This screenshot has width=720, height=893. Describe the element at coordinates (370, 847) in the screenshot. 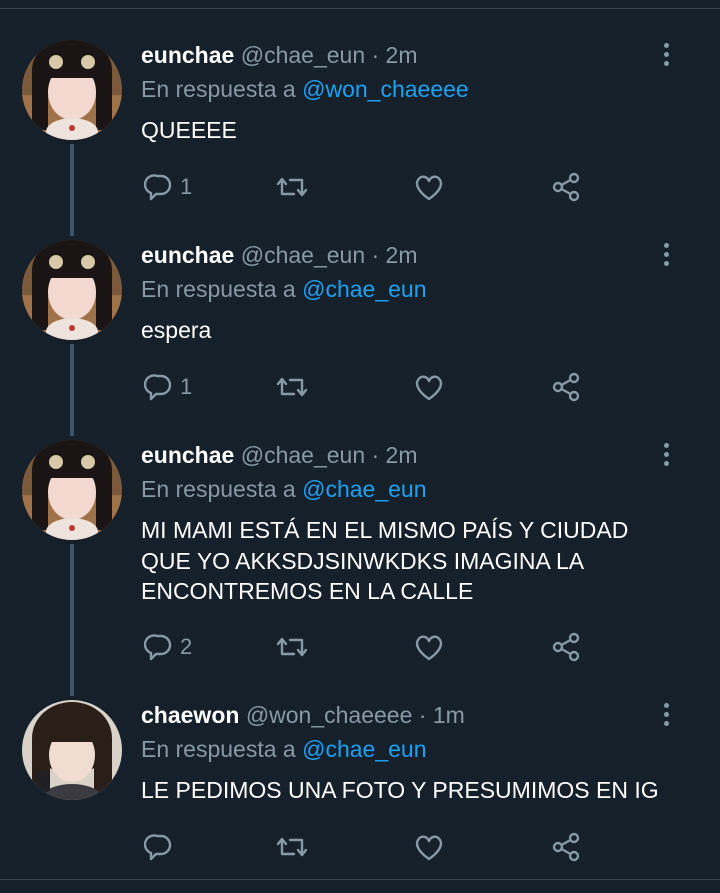

I see `tweet-actions` at that location.